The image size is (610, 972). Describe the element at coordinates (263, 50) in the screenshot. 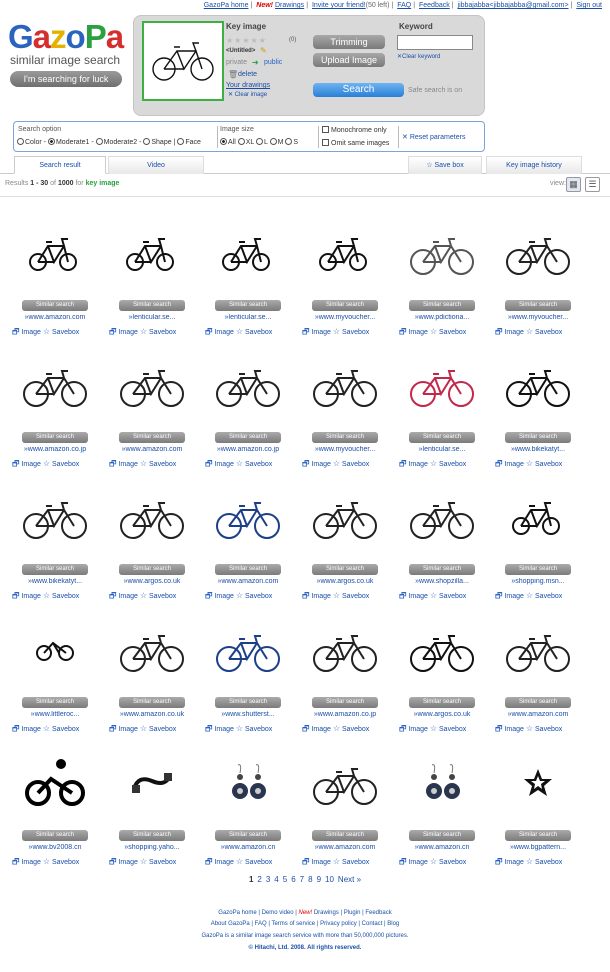

I see `pencil-icon: ✎` at that location.